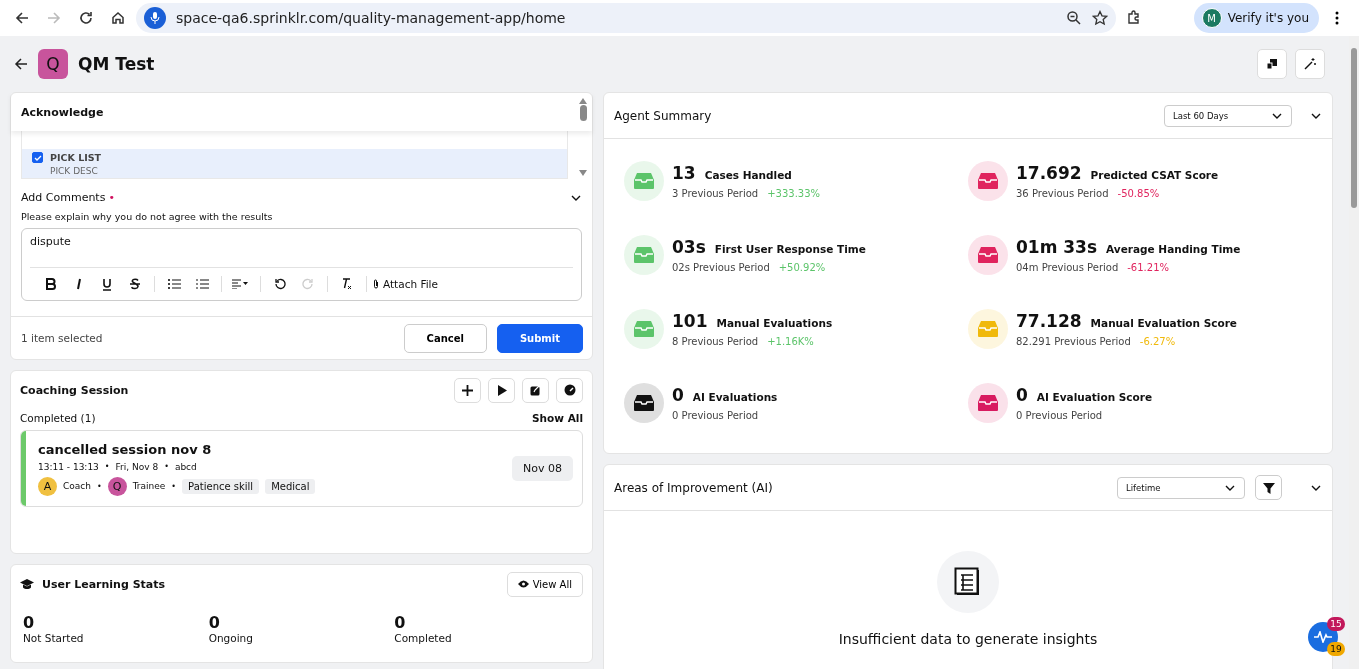  Describe the element at coordinates (22, 18) in the screenshot. I see `back-icon` at that location.